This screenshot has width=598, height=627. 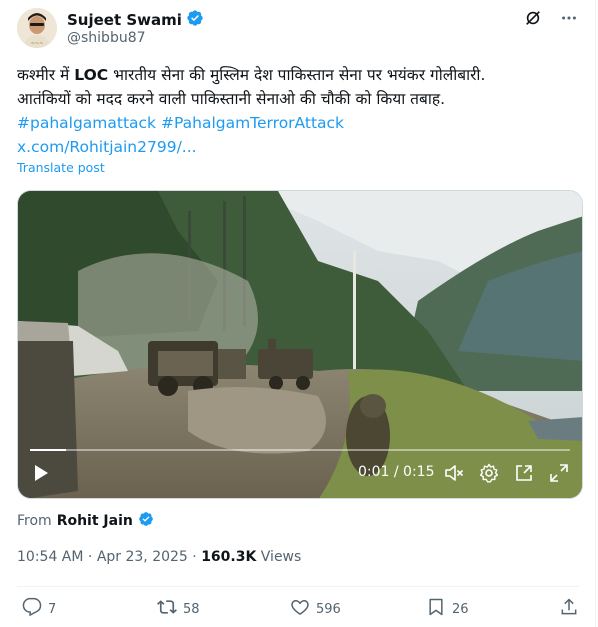 What do you see at coordinates (229, 557) in the screenshot?
I see `views-count: 160.3K` at bounding box center [229, 557].